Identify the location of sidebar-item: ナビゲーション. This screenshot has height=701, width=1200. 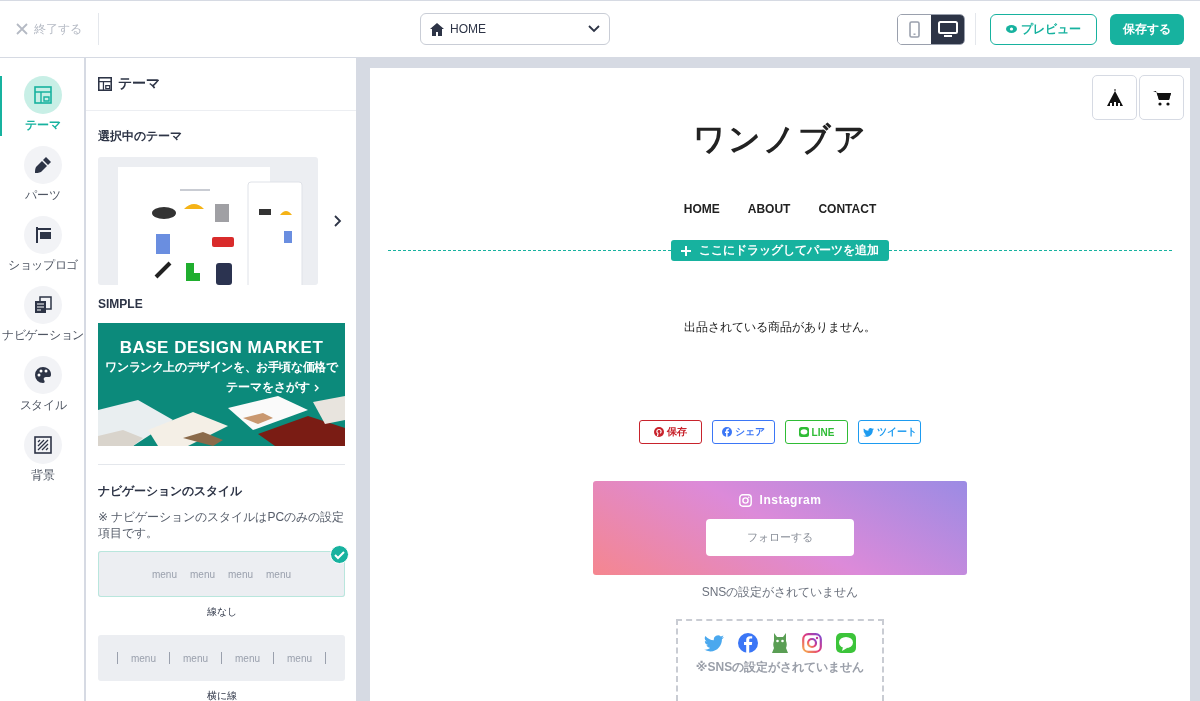
(42, 316).